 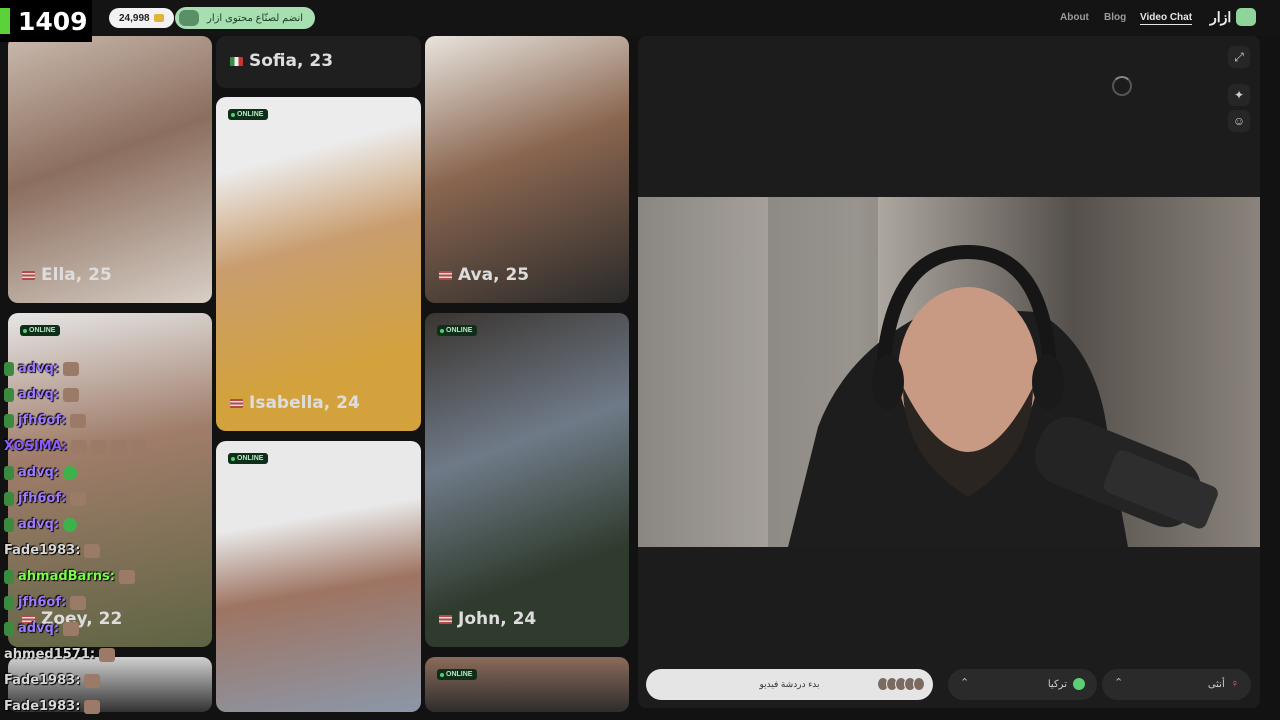 I want to click on profile-tile-unnamed: ONLINE, so click(x=318, y=576).